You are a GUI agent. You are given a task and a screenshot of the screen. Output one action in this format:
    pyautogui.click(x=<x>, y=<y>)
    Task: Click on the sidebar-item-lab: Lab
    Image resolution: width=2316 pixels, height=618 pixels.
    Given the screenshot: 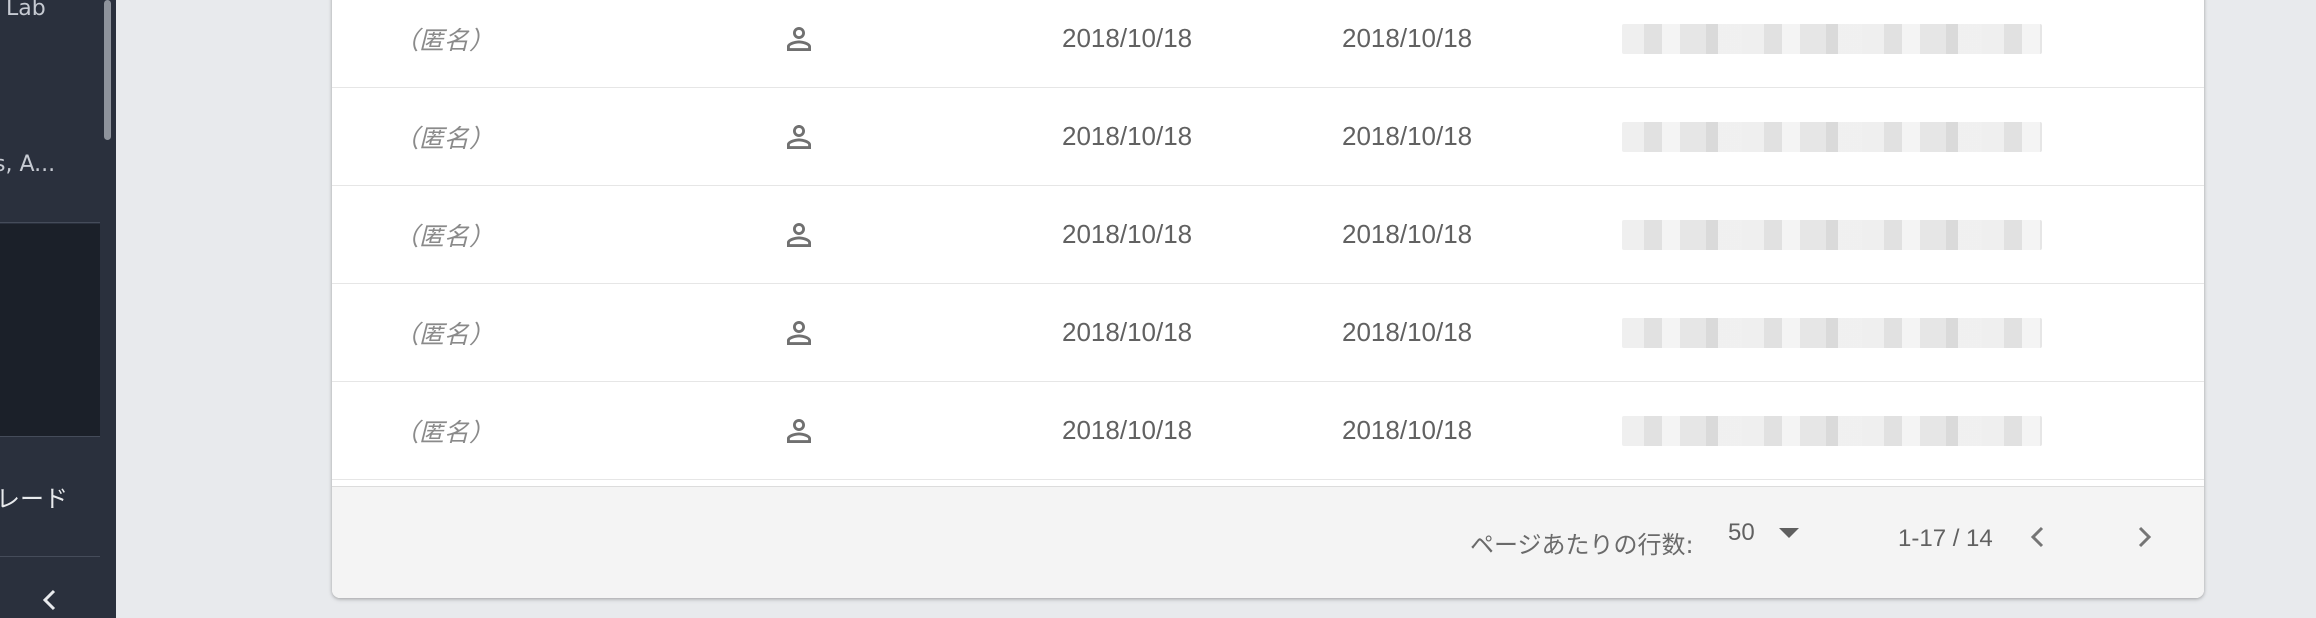 What is the action you would take?
    pyautogui.click(x=26, y=10)
    